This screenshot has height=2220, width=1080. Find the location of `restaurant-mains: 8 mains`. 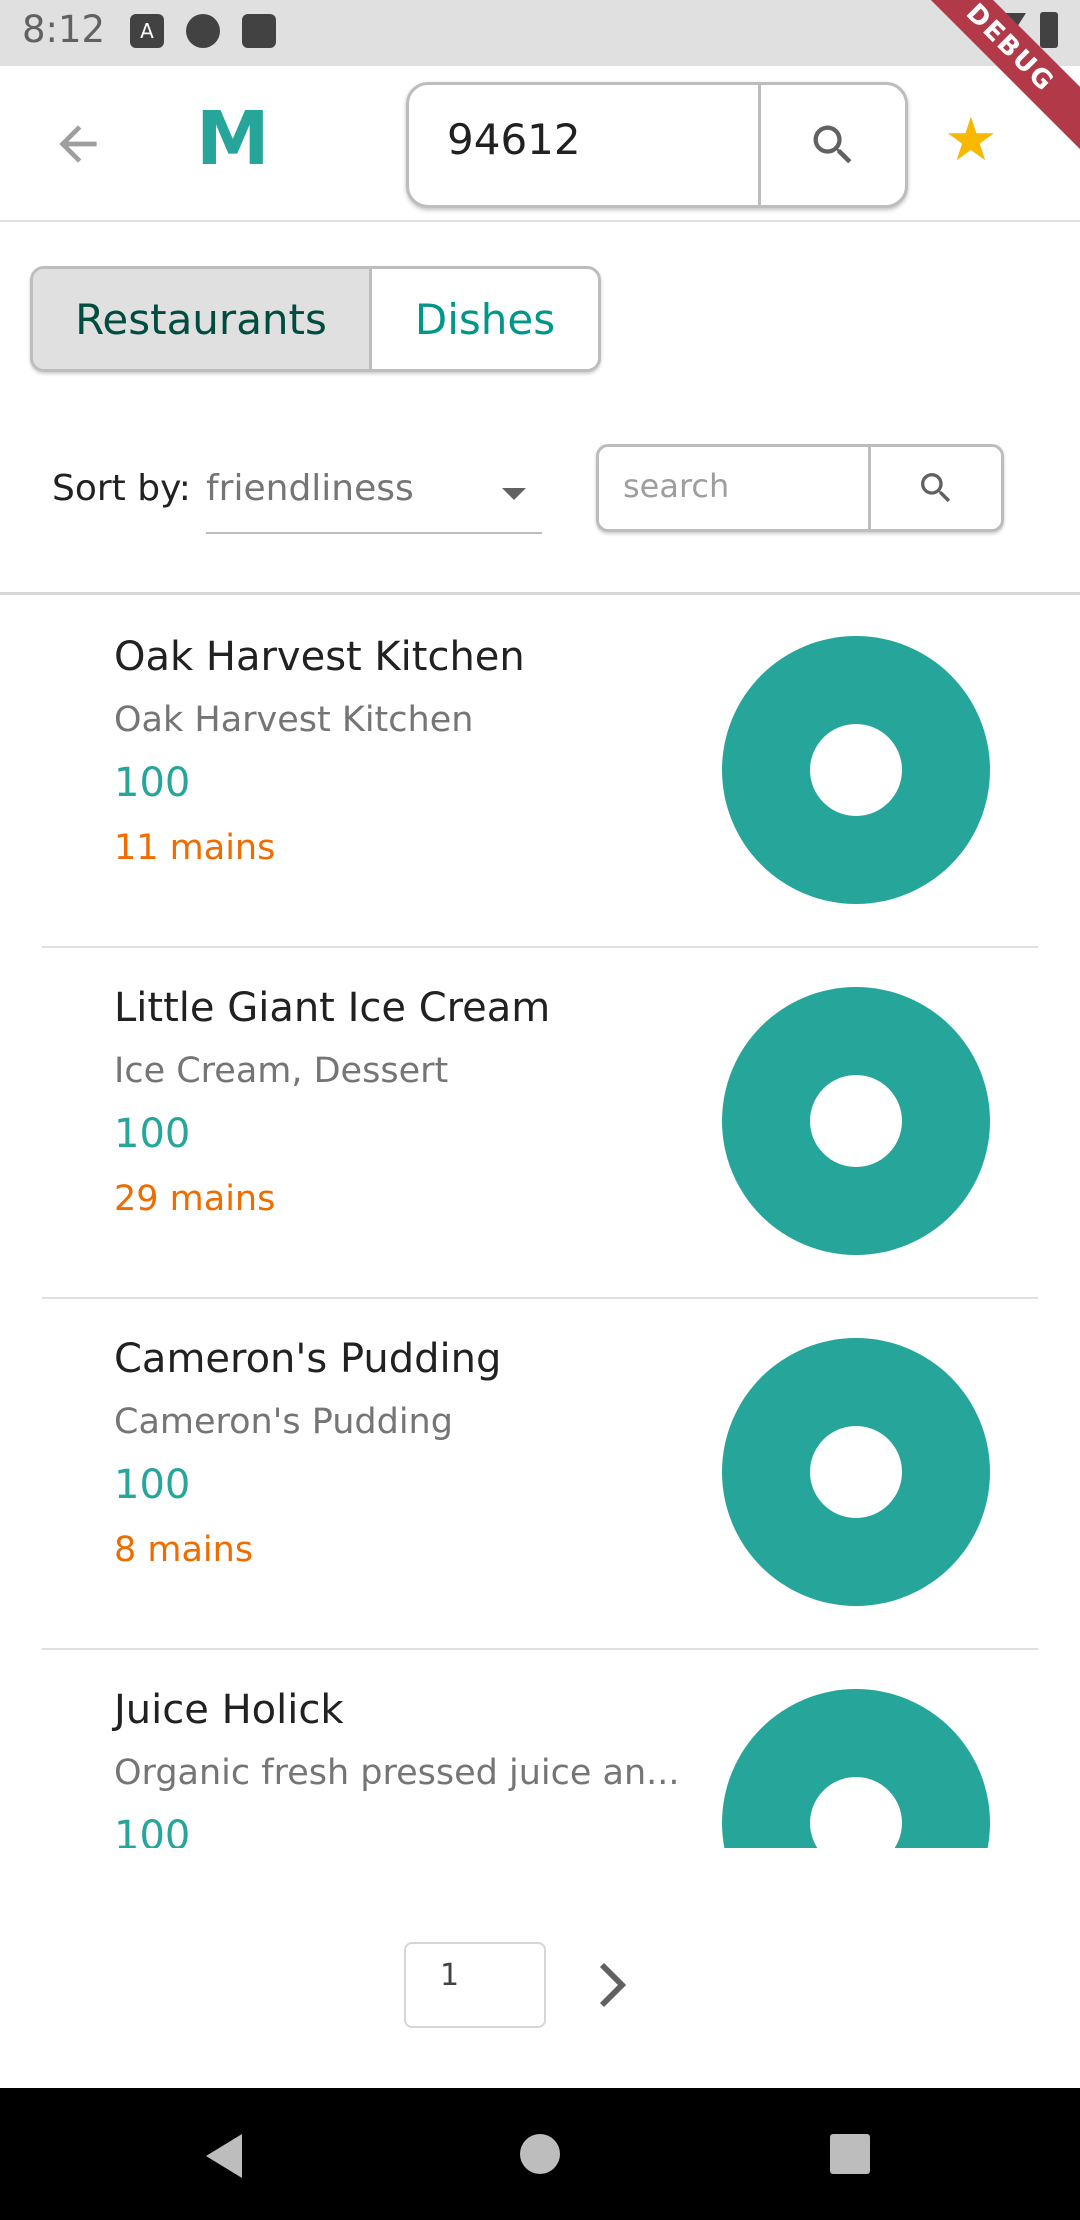

restaurant-mains: 8 mains is located at coordinates (184, 1550).